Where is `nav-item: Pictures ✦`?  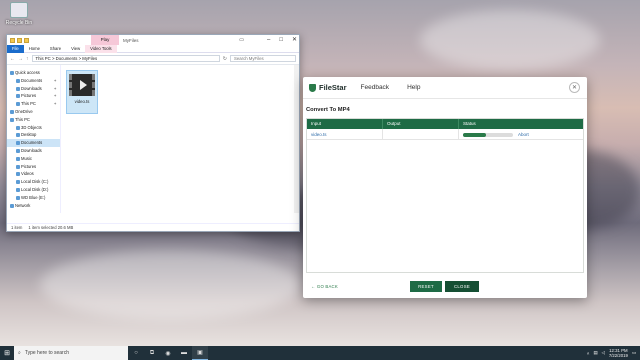 nav-item: Pictures ✦ is located at coordinates (33, 96).